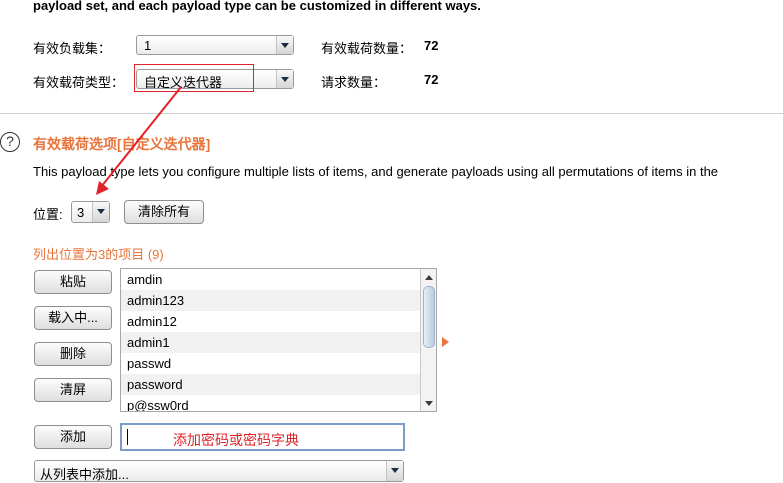 The image size is (783, 483). What do you see at coordinates (278, 321) in the screenshot?
I see `list-item: admin12` at bounding box center [278, 321].